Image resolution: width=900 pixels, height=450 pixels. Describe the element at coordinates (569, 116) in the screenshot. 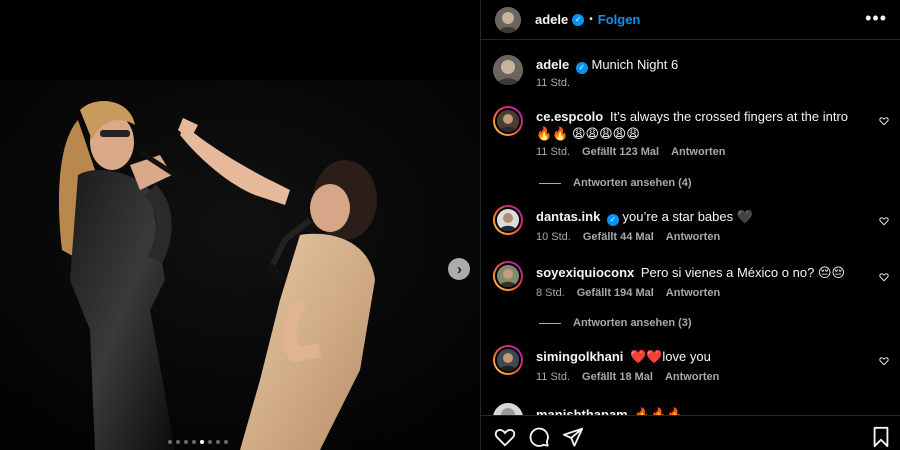

I see `comment-username: ce.espcolo` at that location.